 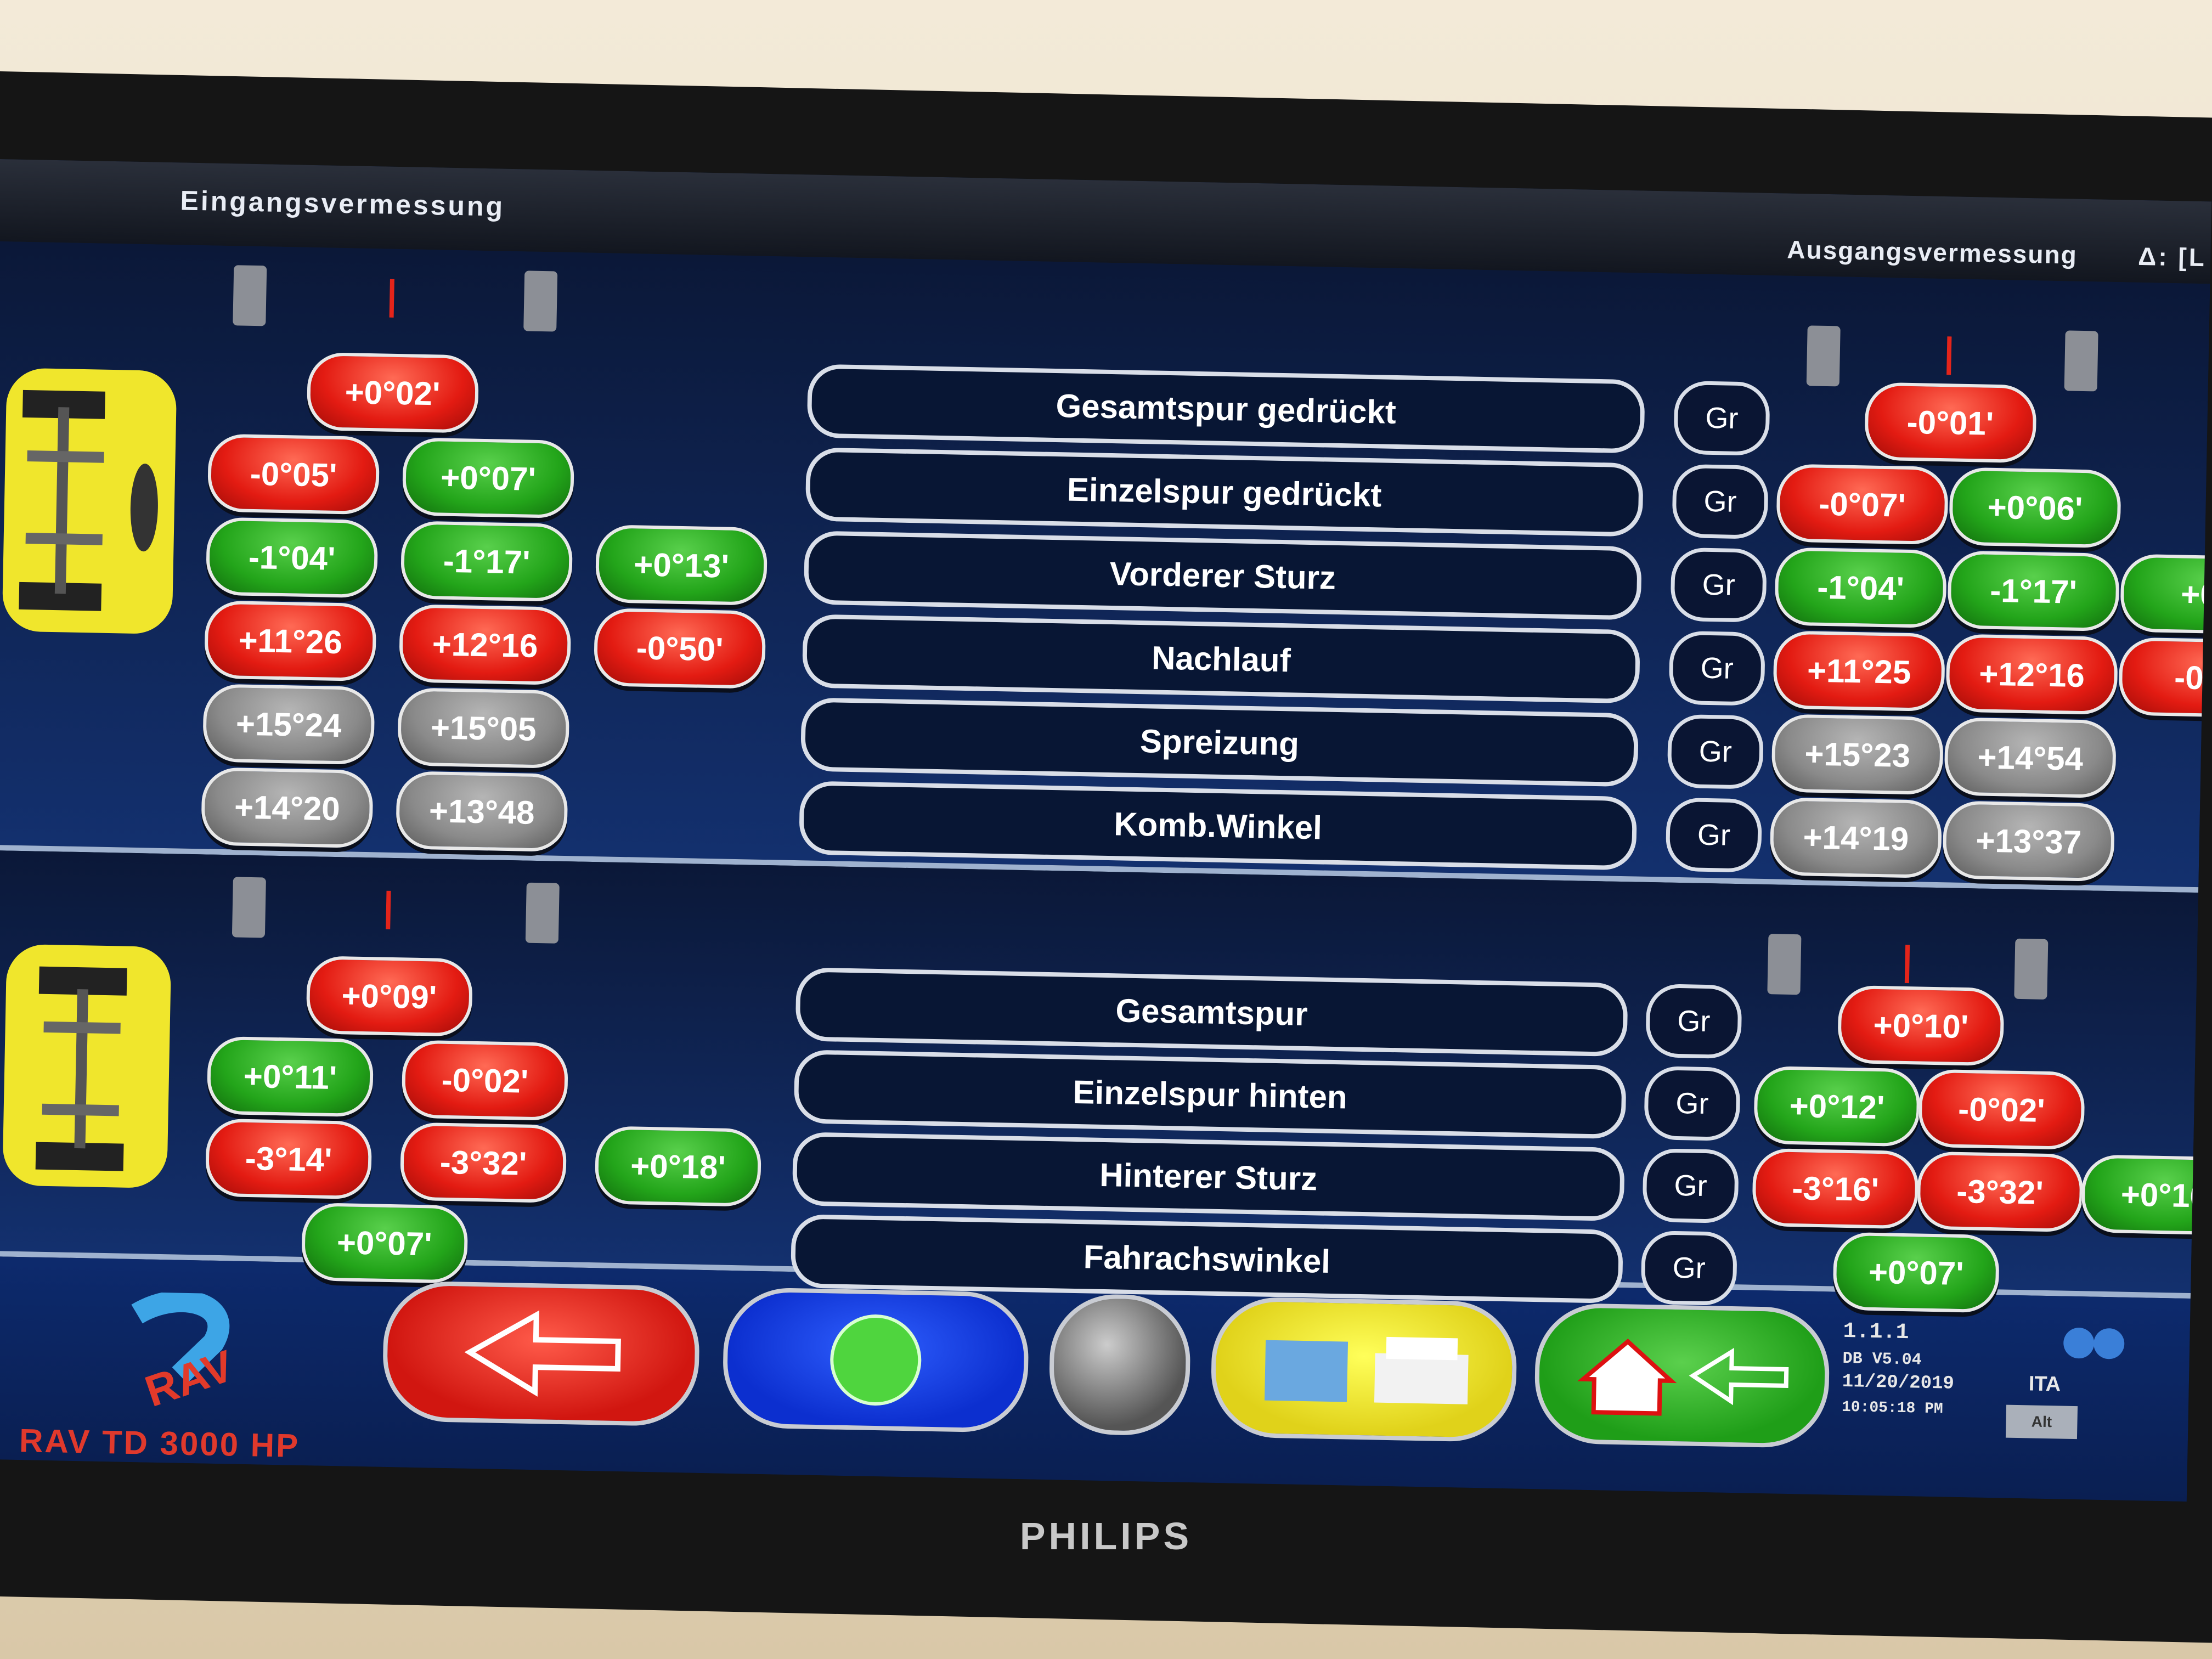 I want to click on output-value-pill: -3°16', so click(x=1836, y=1188).